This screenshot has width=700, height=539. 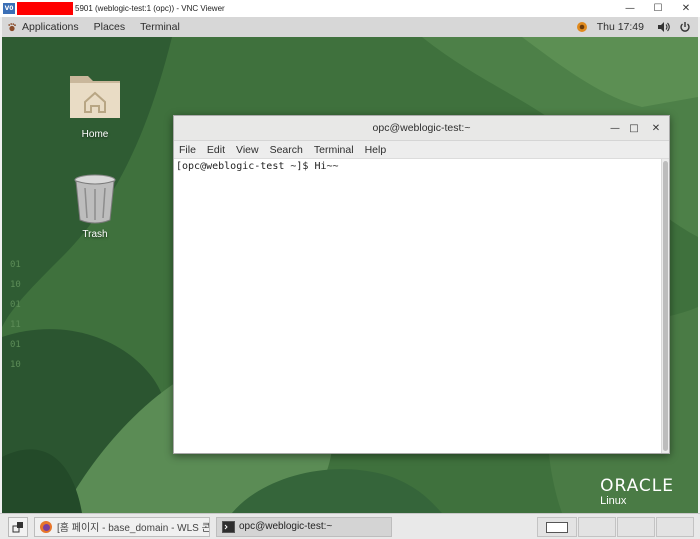 I want to click on desktop-icon-label: Home, so click(x=95, y=134).